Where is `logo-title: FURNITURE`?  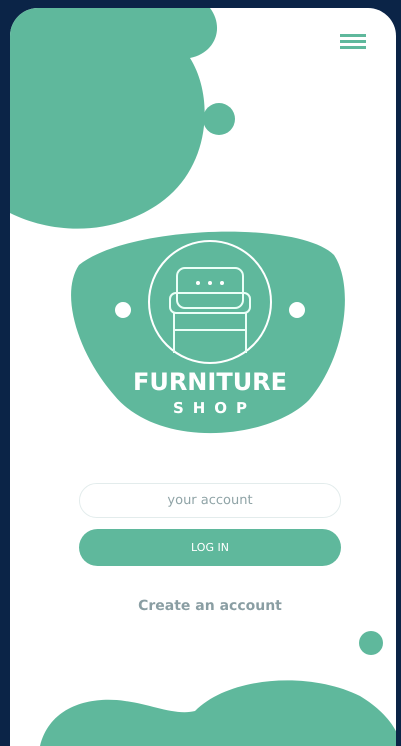 logo-title: FURNITURE is located at coordinates (210, 382).